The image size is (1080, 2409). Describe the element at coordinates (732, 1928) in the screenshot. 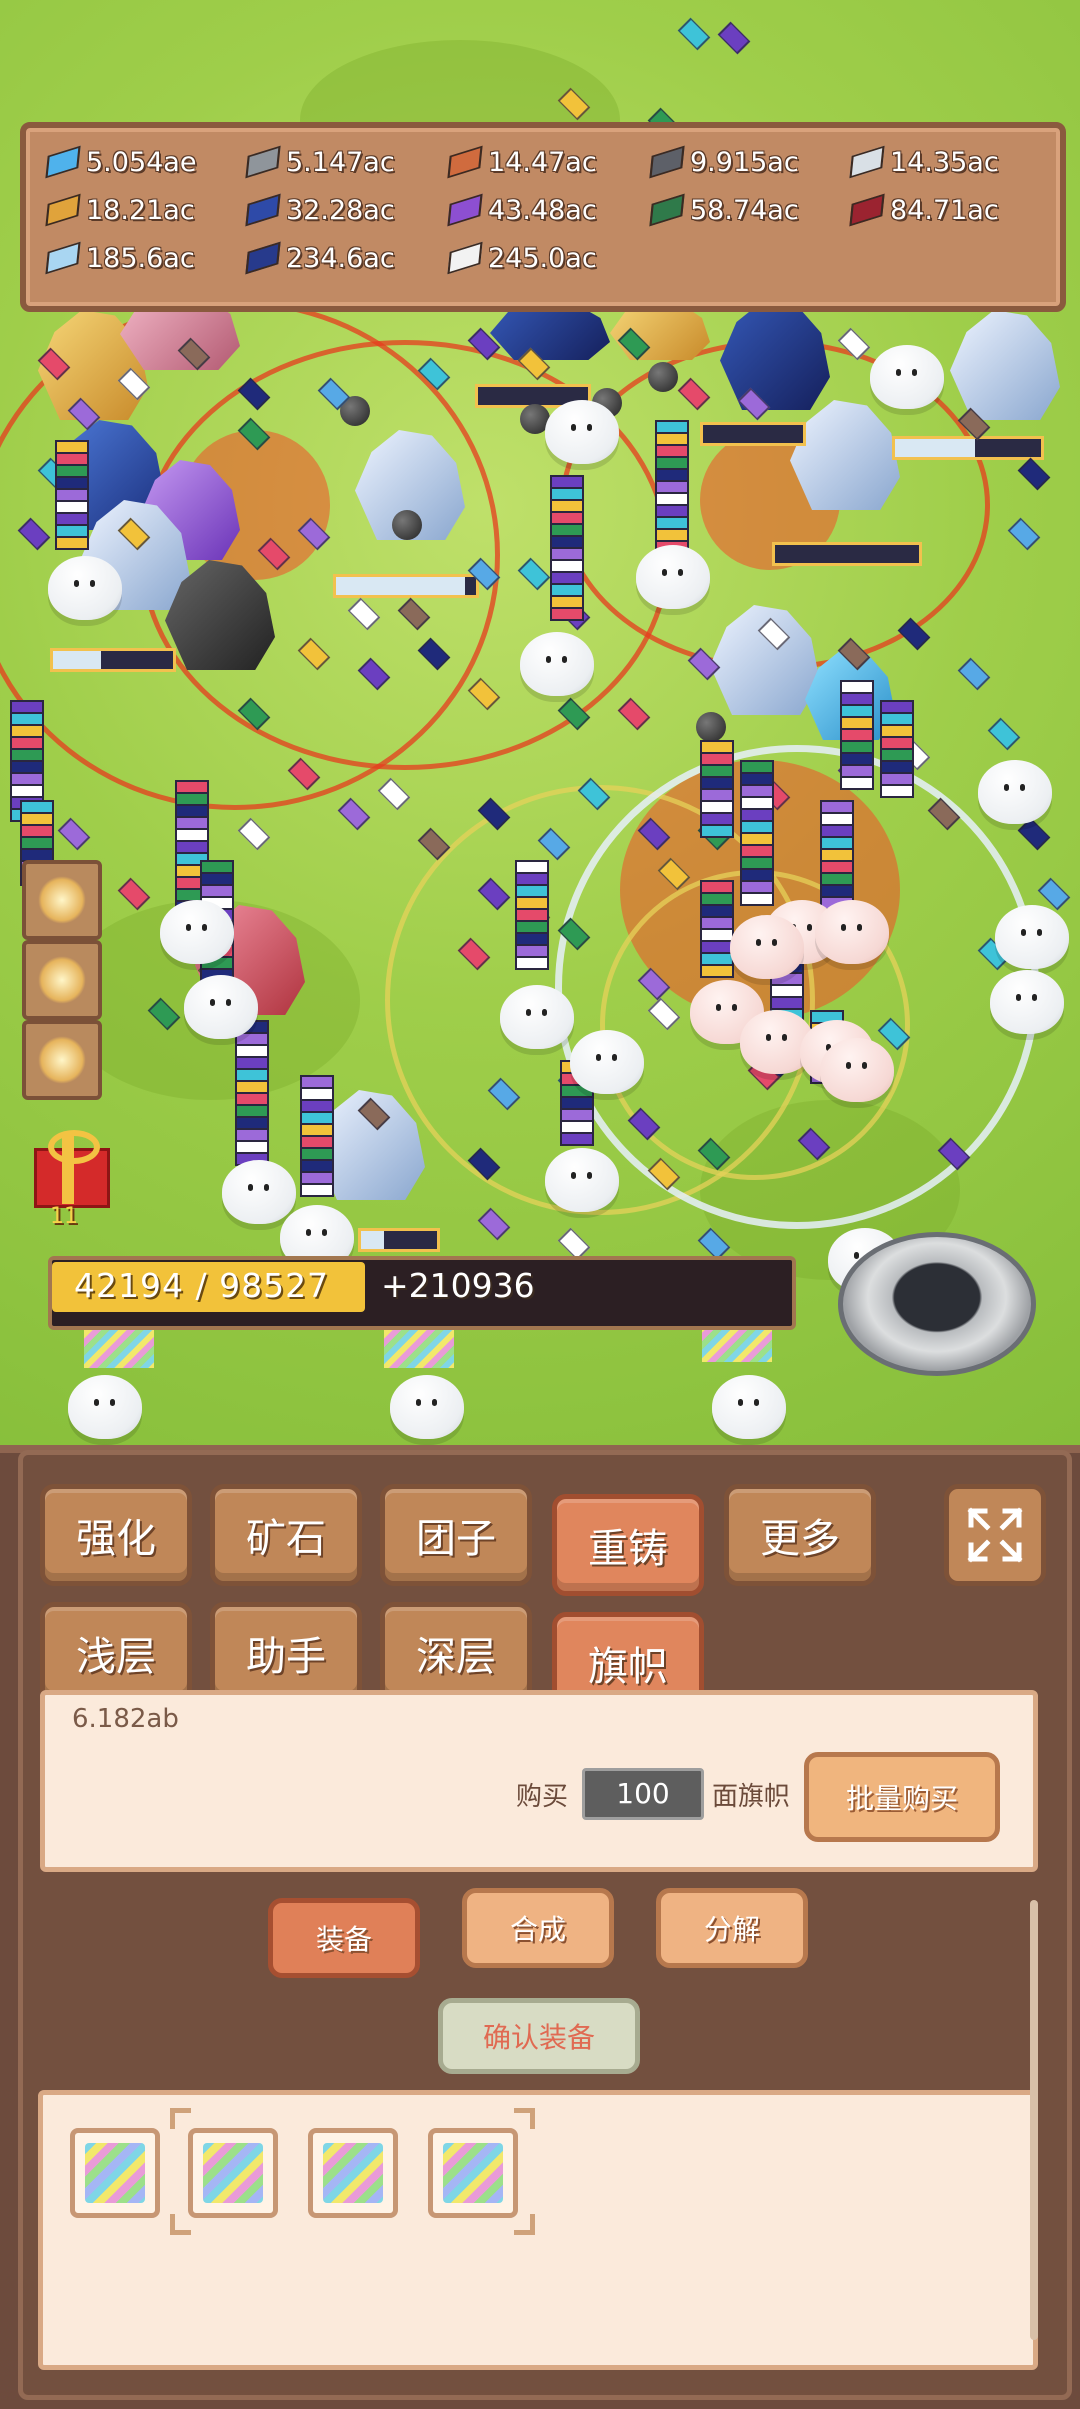

I see `decompose-button: 分解` at that location.